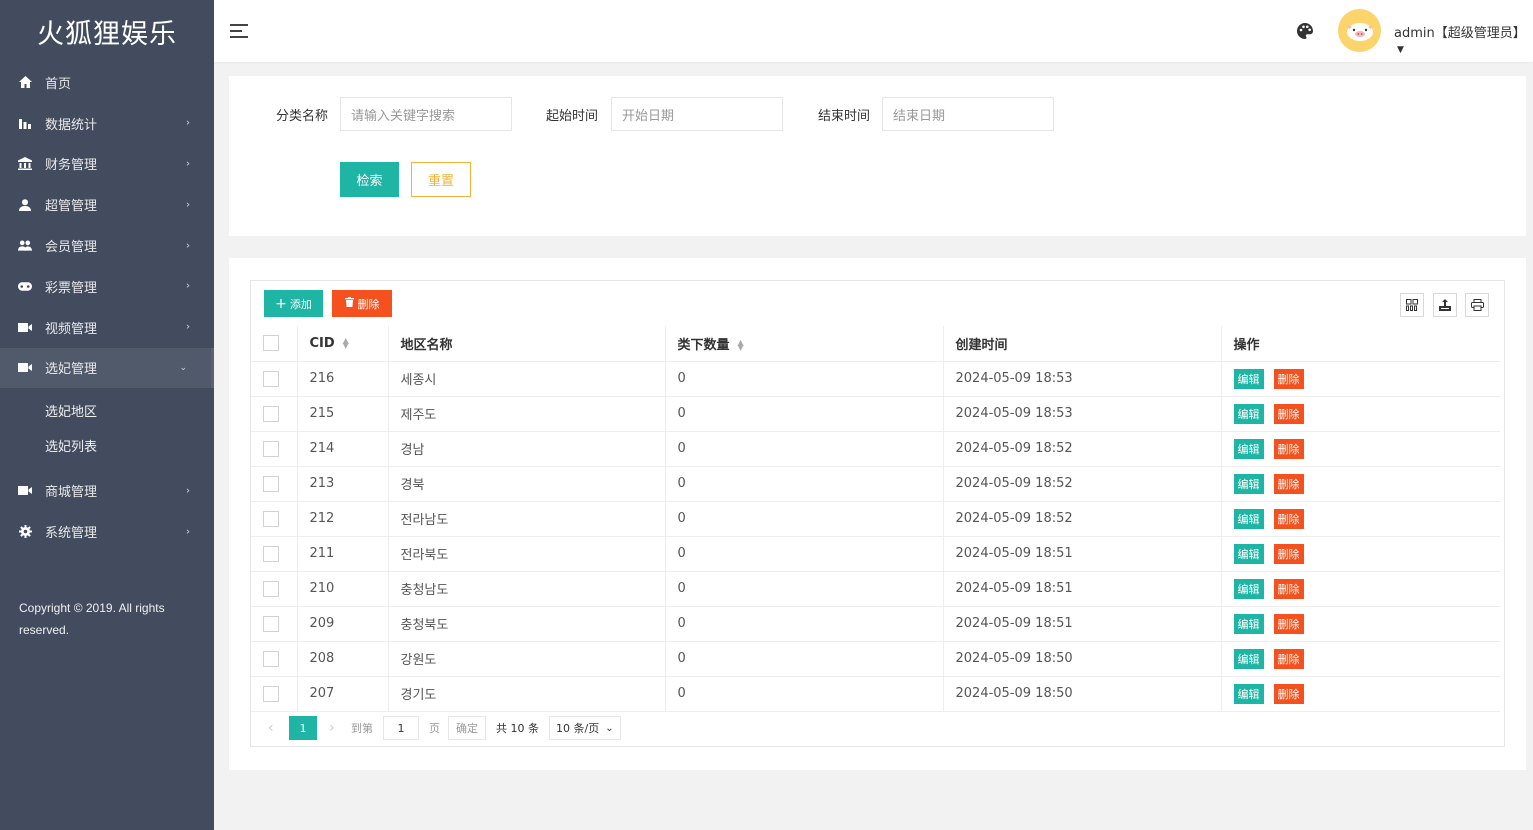 This screenshot has width=1533, height=830. Describe the element at coordinates (349, 303) in the screenshot. I see `trash-icon` at that location.